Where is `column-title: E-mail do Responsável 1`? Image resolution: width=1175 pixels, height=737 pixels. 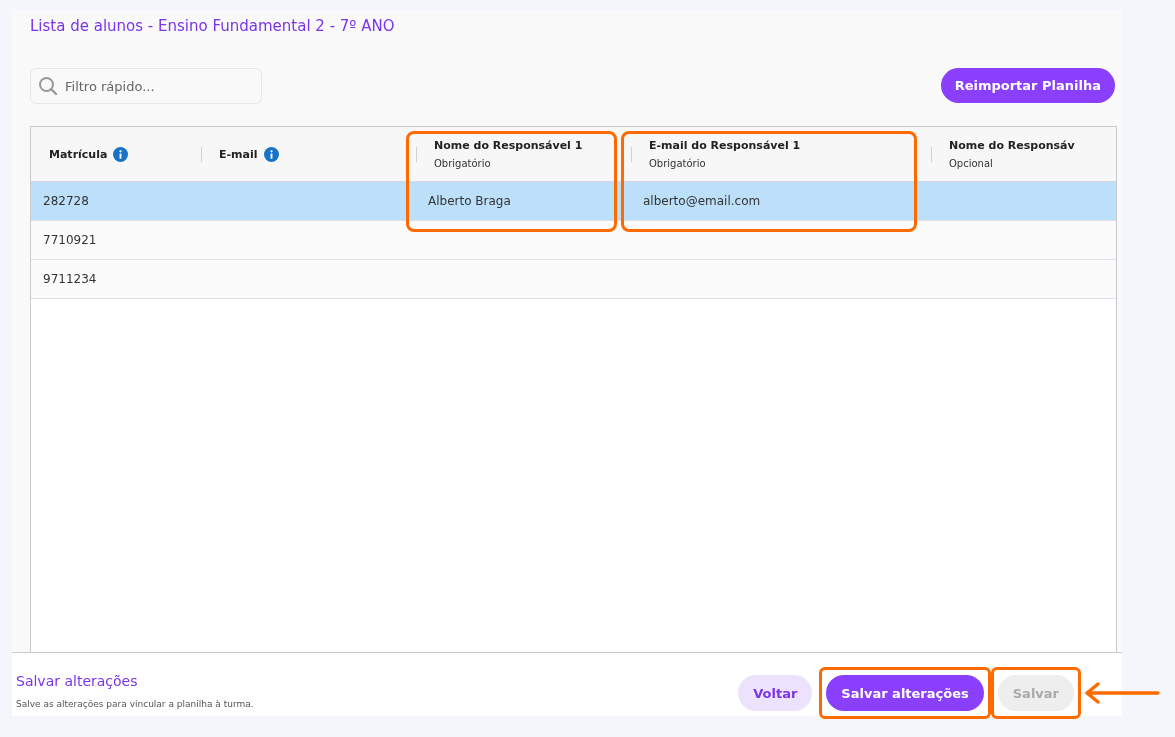
column-title: E-mail do Responsável 1 is located at coordinates (725, 145).